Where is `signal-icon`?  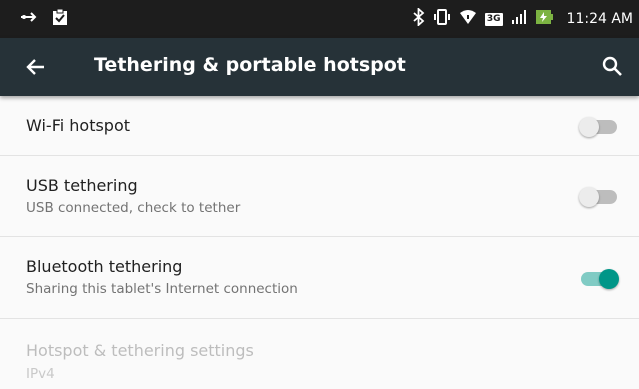
signal-icon is located at coordinates (519, 19).